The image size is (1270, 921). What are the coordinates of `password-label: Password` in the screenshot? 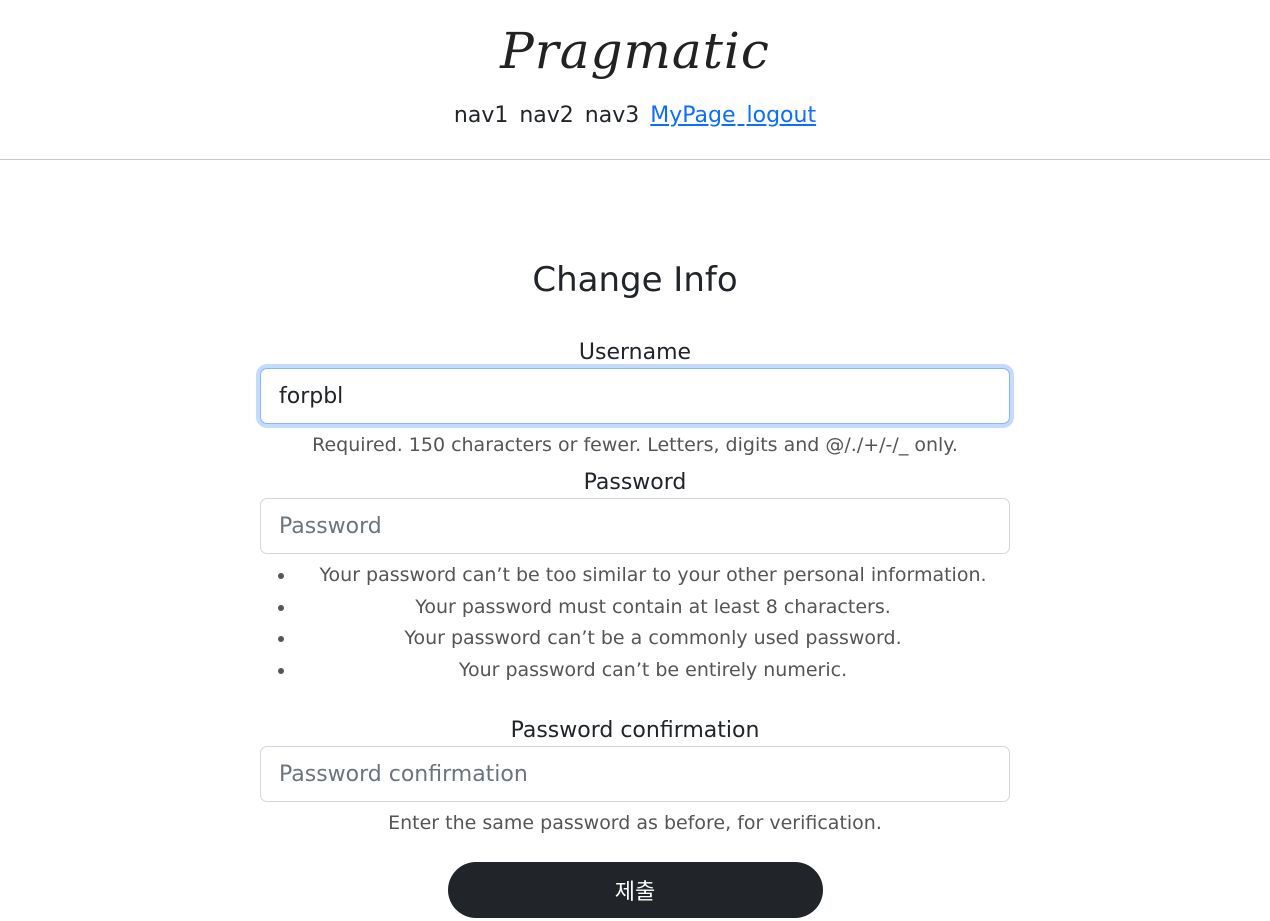 It's located at (635, 482).